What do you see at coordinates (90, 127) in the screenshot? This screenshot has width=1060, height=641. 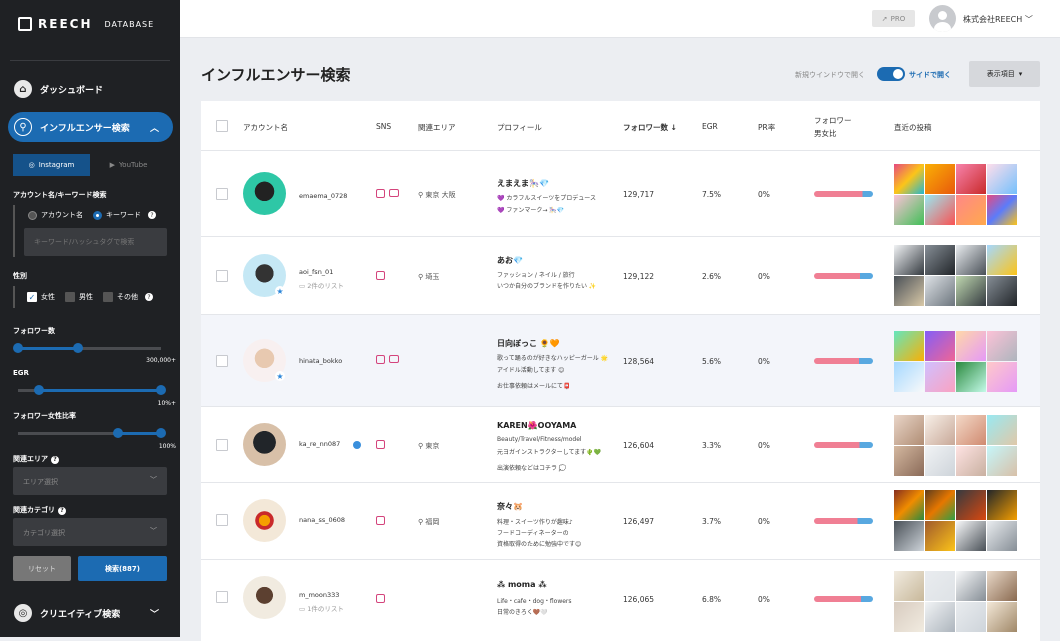 I see `nav-influencer-search: ⚲ インフルエンサー検索 ︿` at bounding box center [90, 127].